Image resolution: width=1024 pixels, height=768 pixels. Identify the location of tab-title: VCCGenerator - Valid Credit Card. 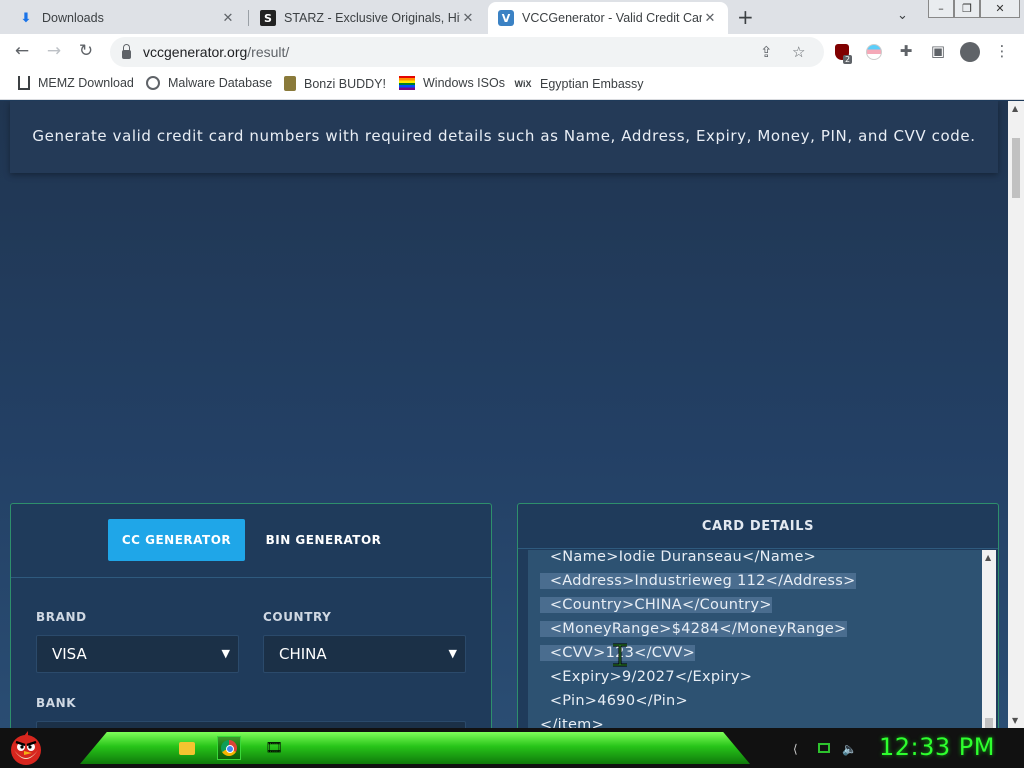
(612, 18).